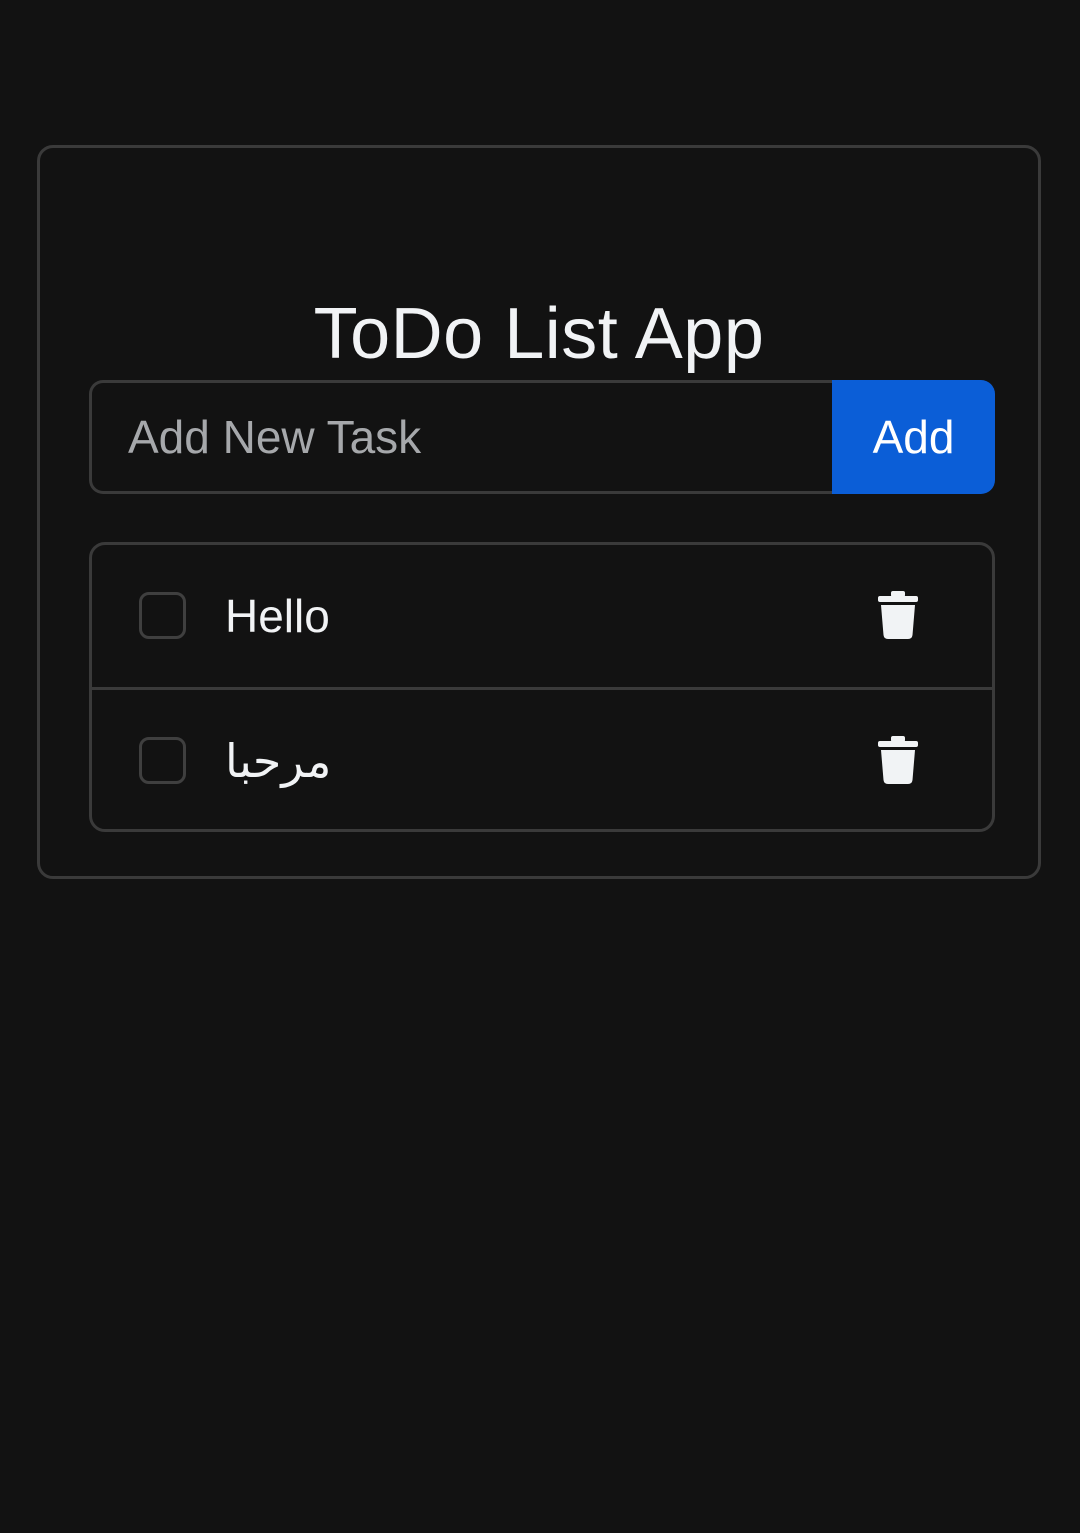  I want to click on task-text: Hello, so click(277, 616).